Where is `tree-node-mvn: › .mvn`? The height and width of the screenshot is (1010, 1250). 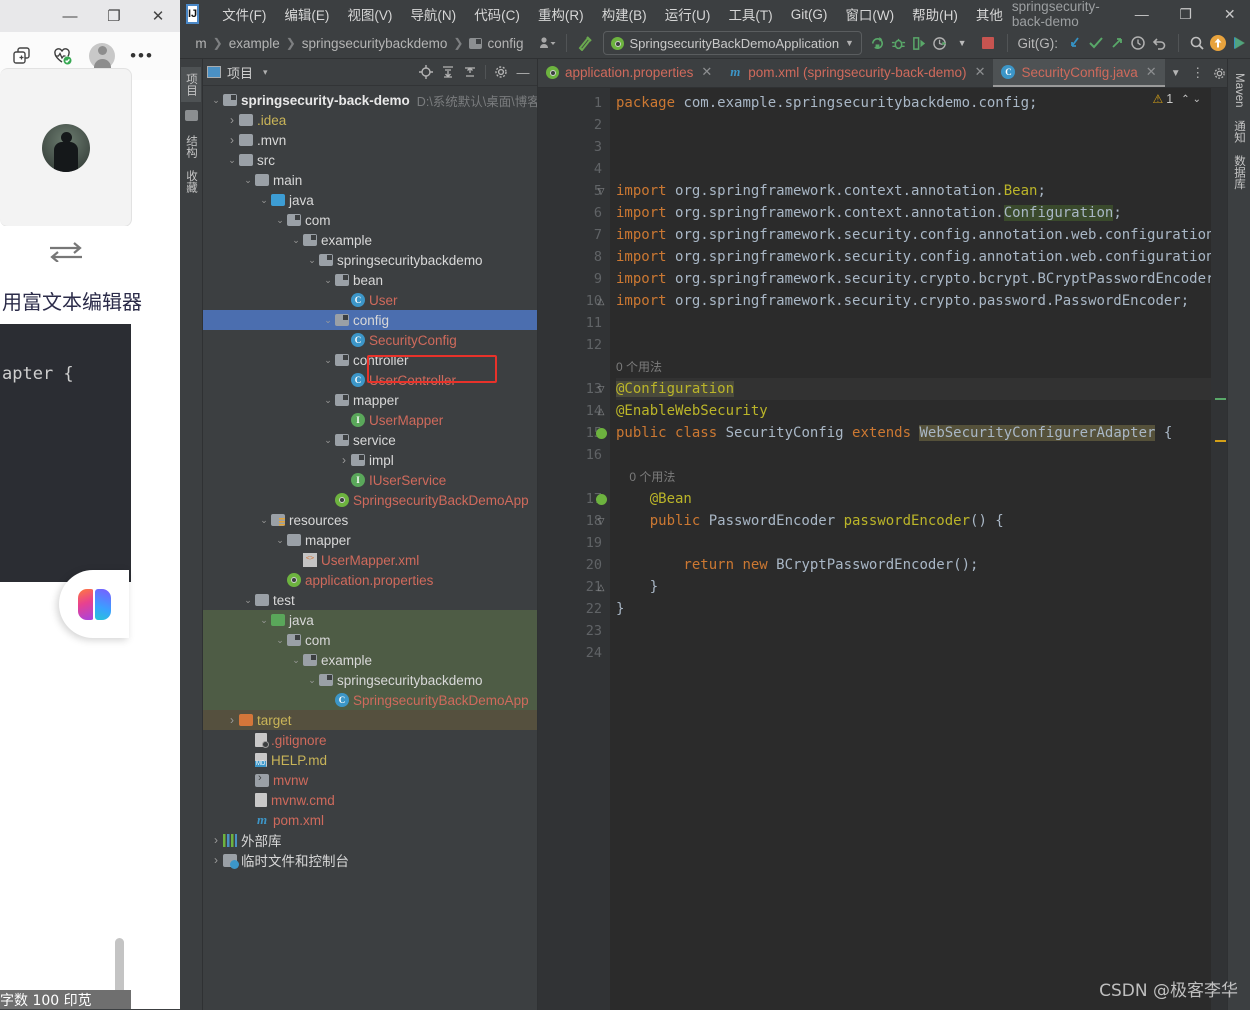
tree-node-mvn: › .mvn is located at coordinates (370, 140).